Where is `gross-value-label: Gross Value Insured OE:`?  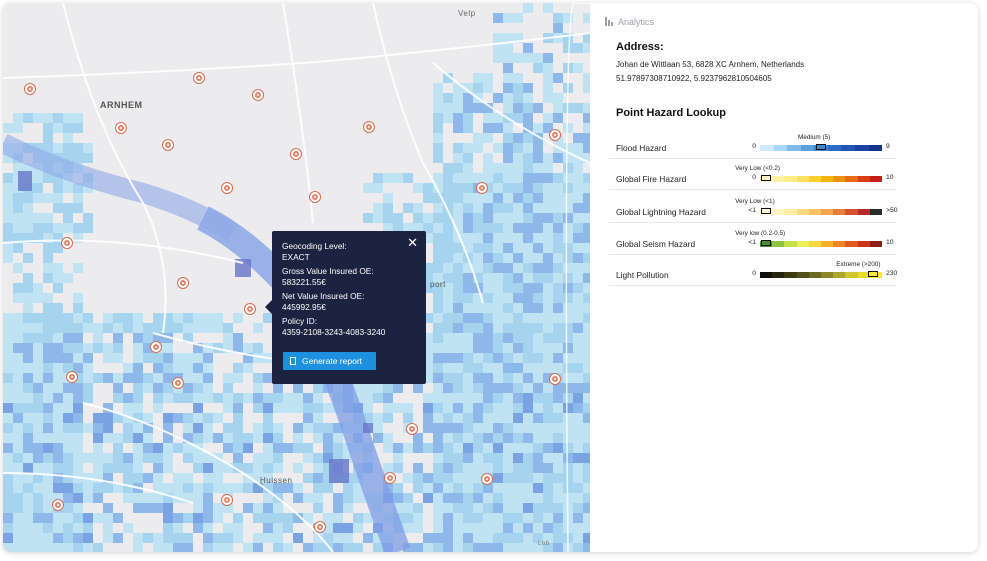
gross-value-label: Gross Value Insured OE: is located at coordinates (328, 271).